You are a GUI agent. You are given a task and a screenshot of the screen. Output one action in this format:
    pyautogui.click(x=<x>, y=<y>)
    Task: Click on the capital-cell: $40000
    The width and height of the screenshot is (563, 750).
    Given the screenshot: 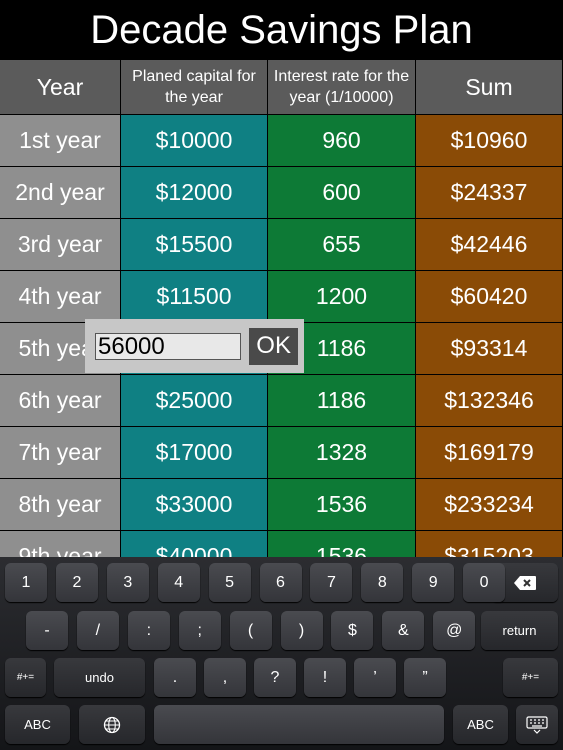 What is the action you would take?
    pyautogui.click(x=194, y=544)
    